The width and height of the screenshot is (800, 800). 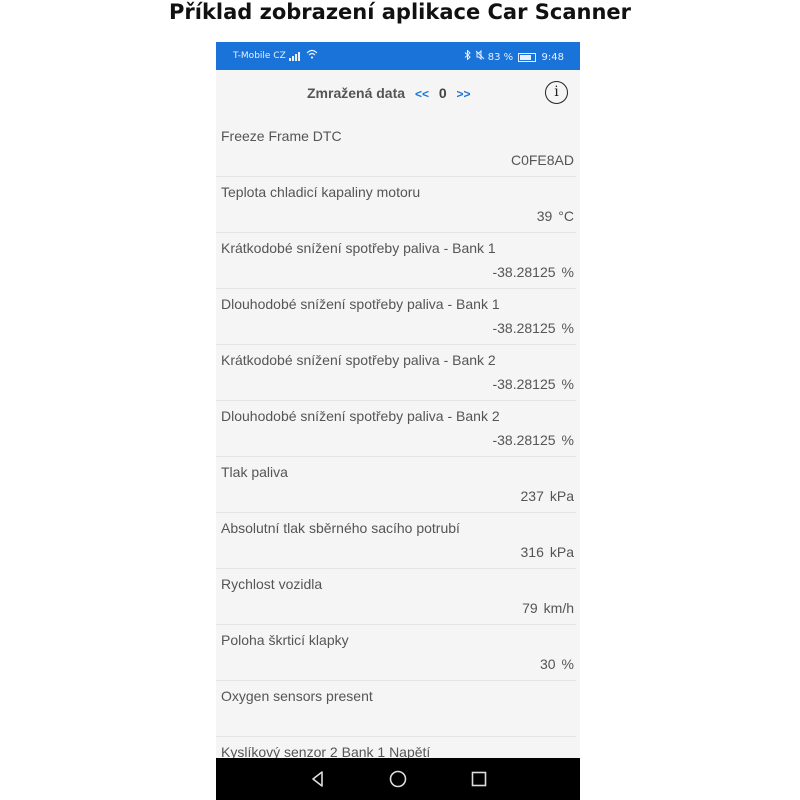 What do you see at coordinates (527, 57) in the screenshot?
I see `battery-icon` at bounding box center [527, 57].